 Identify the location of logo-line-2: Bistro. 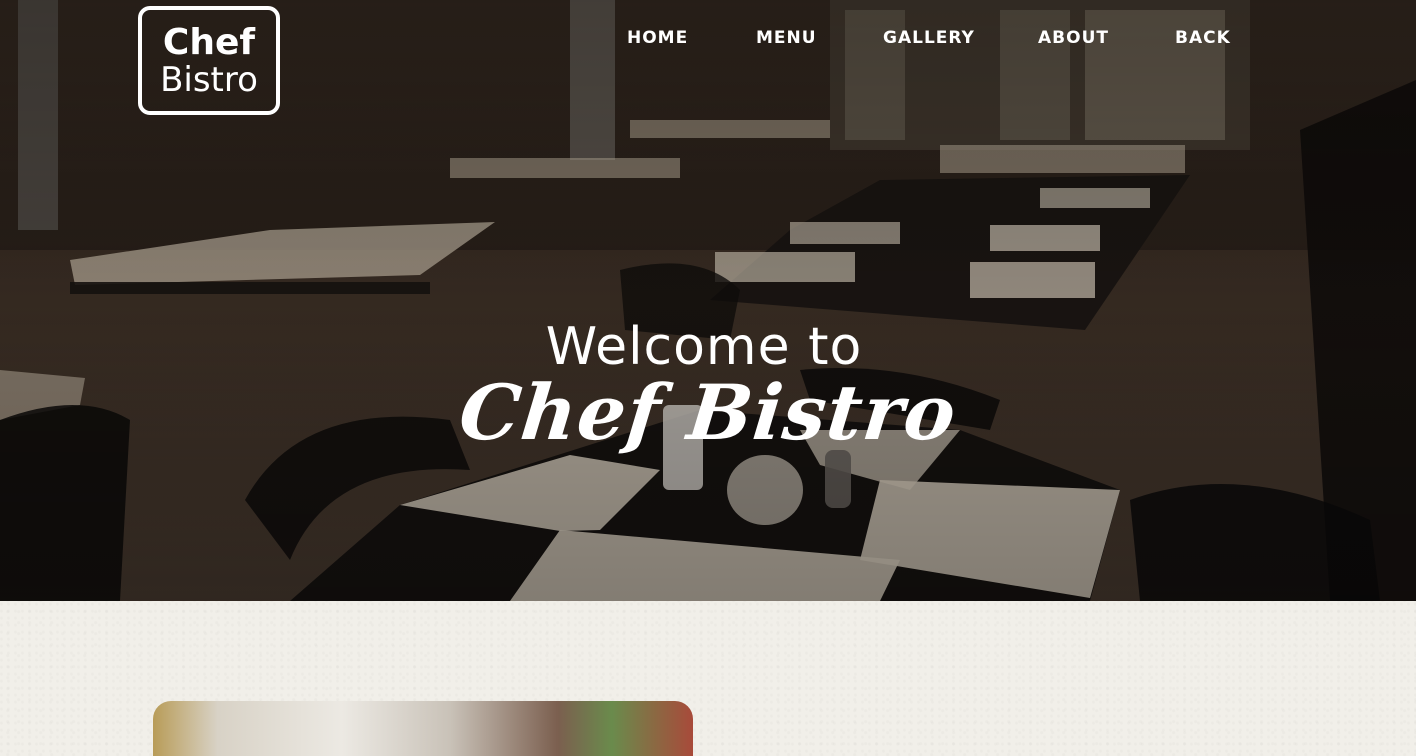
(209, 79).